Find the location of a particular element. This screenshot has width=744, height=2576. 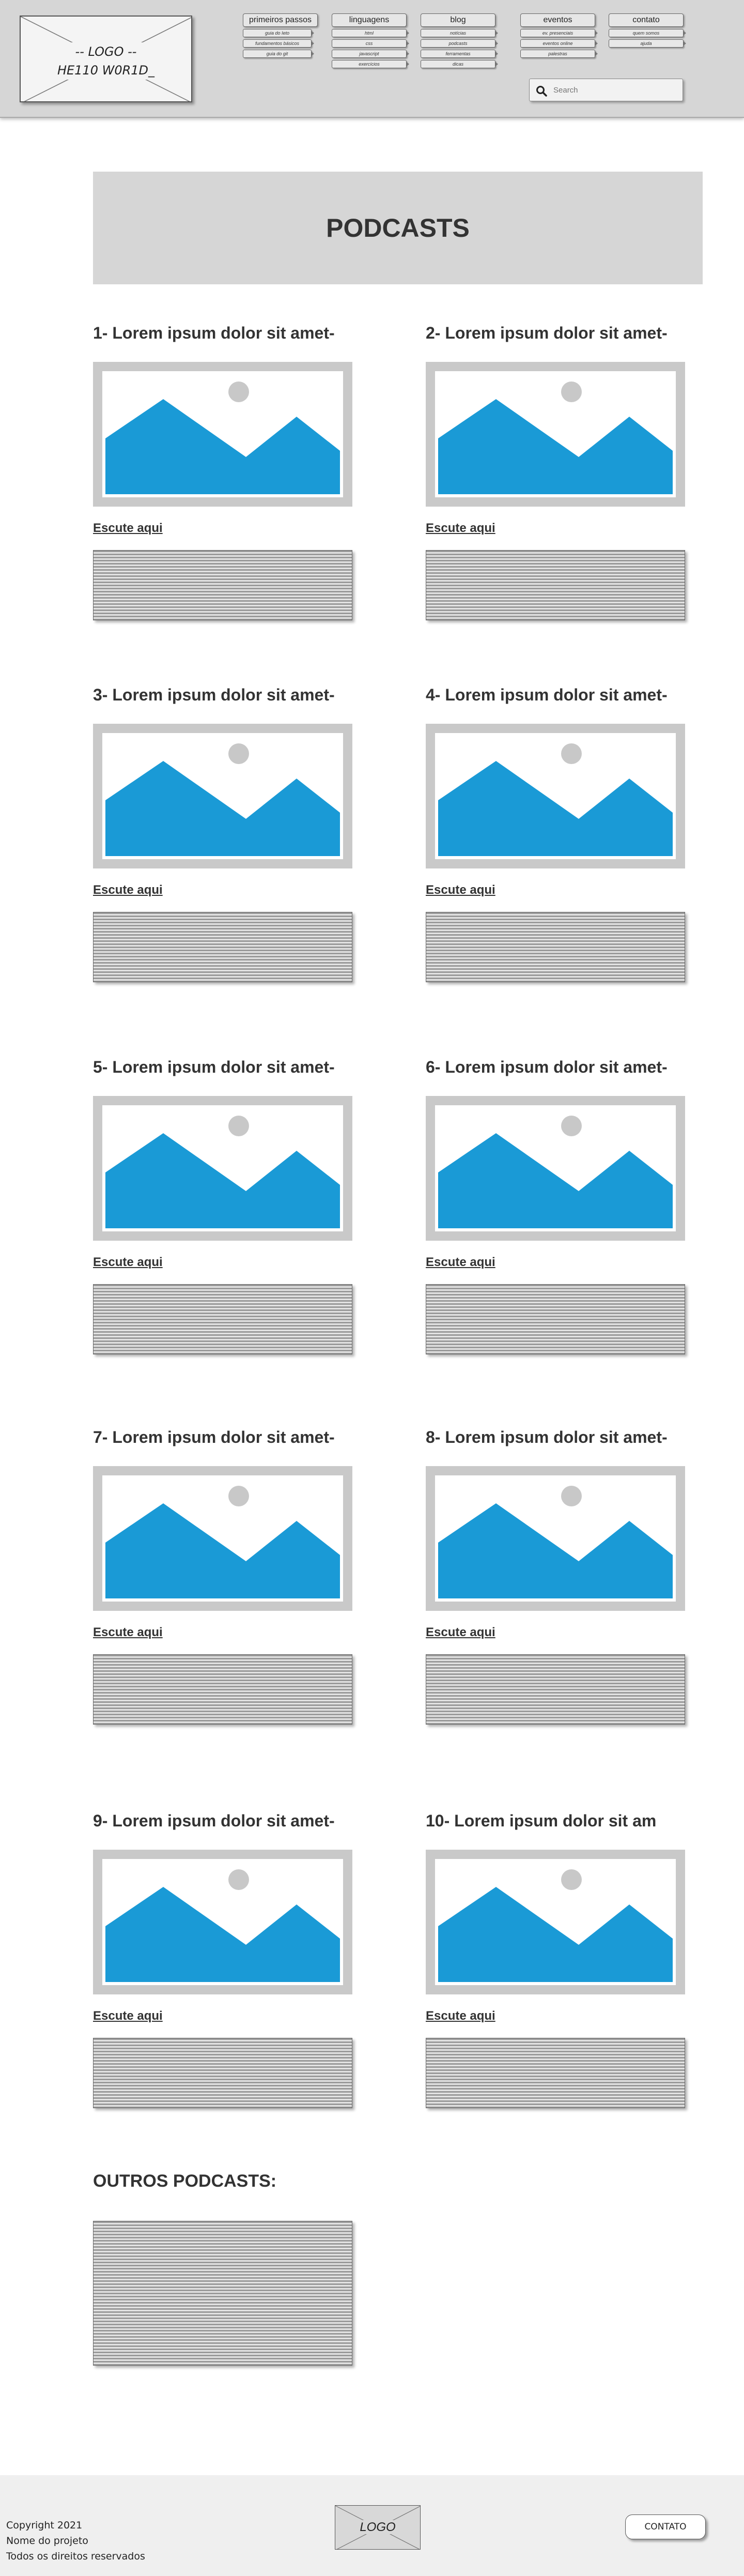

podcast-title: 2- Lorem ipsum dolor sit amet- is located at coordinates (547, 333).